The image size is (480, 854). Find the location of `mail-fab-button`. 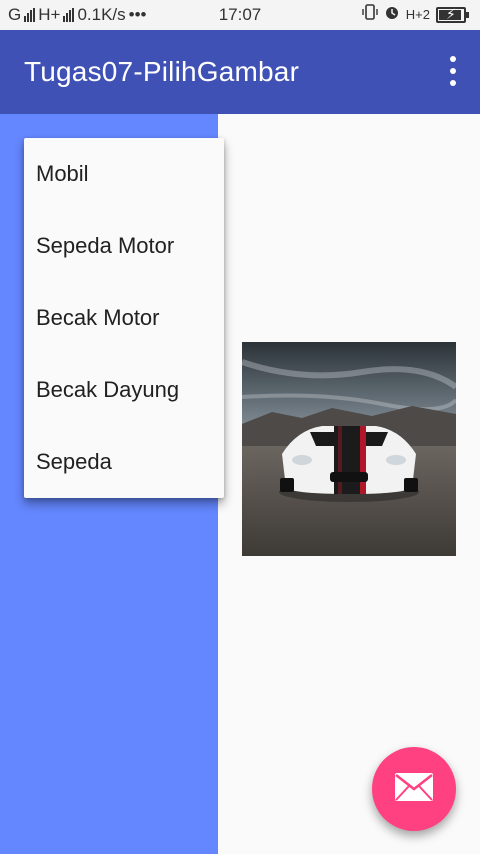

mail-fab-button is located at coordinates (414, 789).